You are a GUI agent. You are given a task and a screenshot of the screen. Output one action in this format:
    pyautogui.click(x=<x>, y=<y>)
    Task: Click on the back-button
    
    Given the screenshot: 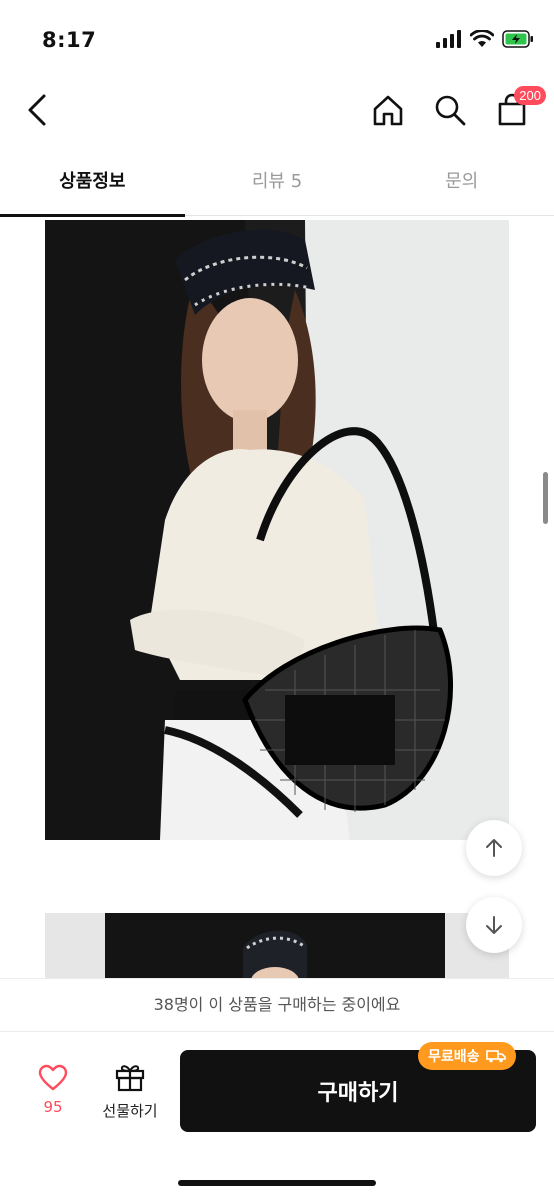 What is the action you would take?
    pyautogui.click(x=37, y=110)
    